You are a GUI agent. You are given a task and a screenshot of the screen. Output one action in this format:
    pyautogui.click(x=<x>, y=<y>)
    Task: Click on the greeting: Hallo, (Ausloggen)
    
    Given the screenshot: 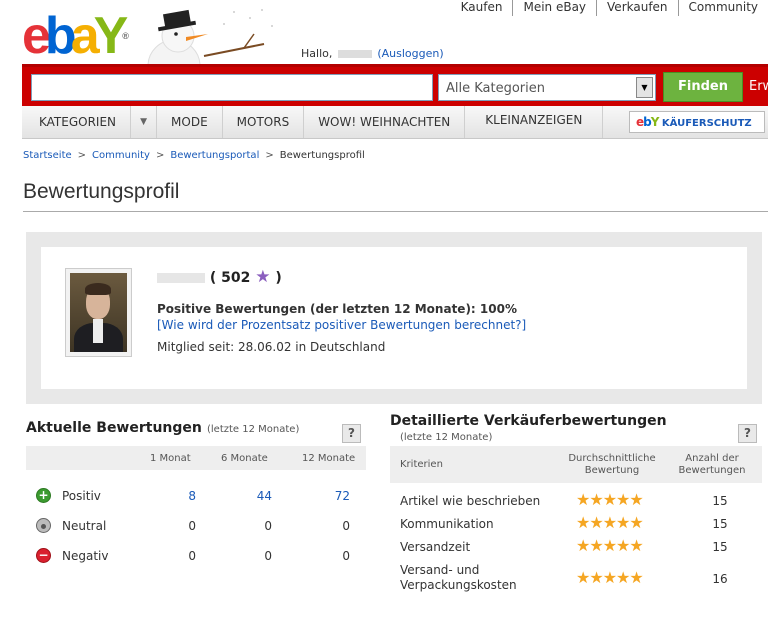 What is the action you would take?
    pyautogui.click(x=372, y=53)
    